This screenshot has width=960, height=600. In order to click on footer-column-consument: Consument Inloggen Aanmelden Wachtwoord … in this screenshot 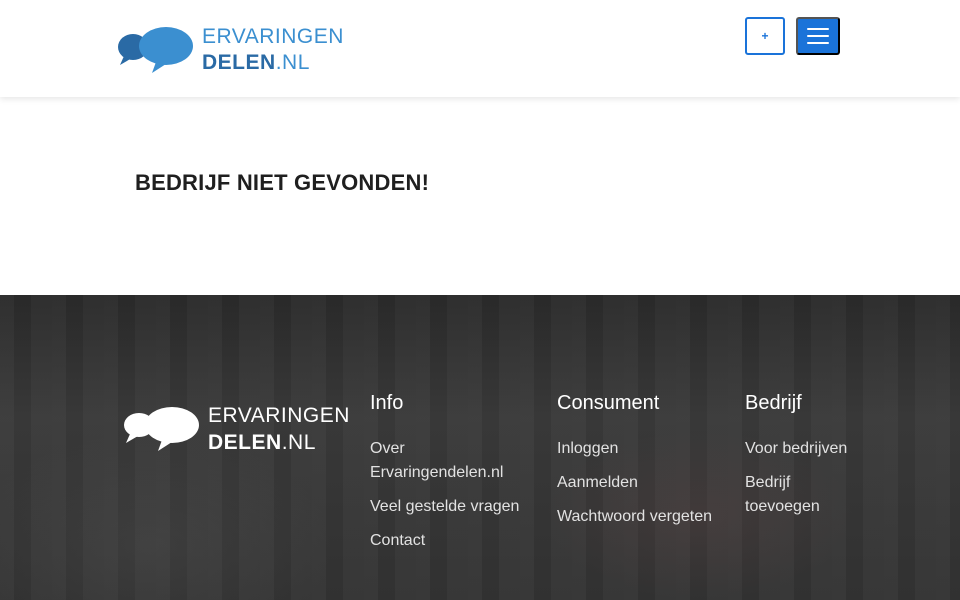, I will do `click(637, 465)`.